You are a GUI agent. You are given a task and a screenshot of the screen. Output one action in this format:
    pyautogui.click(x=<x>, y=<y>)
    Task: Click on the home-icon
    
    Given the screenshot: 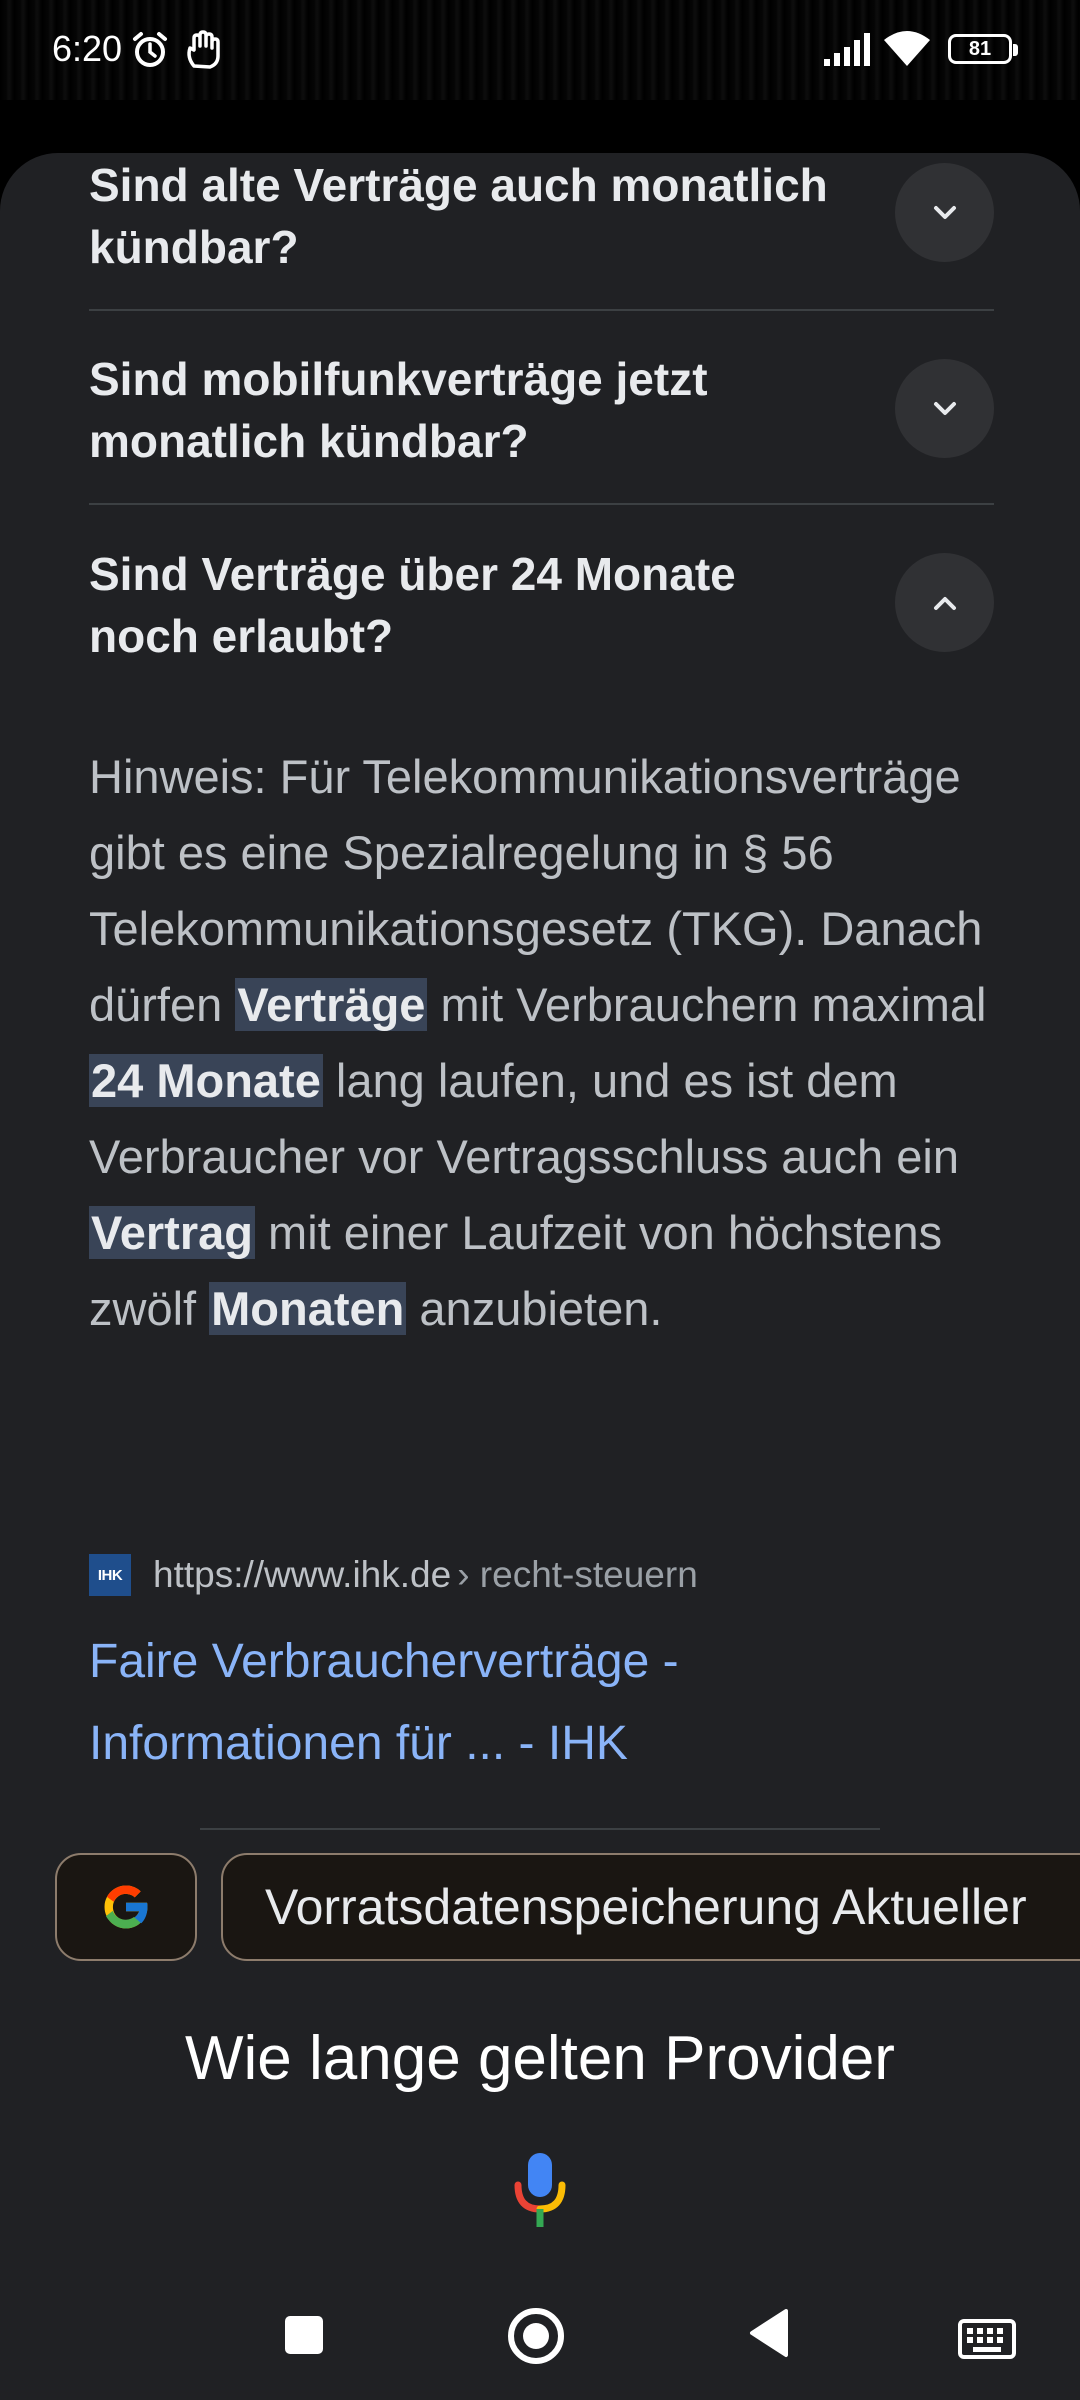 What is the action you would take?
    pyautogui.click(x=536, y=2336)
    